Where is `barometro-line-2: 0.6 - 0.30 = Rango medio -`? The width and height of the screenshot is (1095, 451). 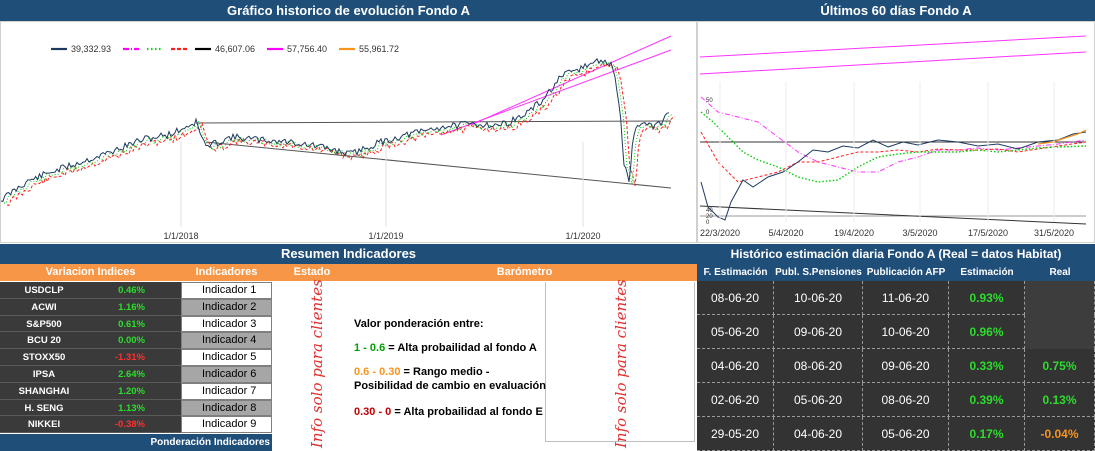
barometro-line-2: 0.6 - 0.30 = Rango medio - is located at coordinates (422, 372).